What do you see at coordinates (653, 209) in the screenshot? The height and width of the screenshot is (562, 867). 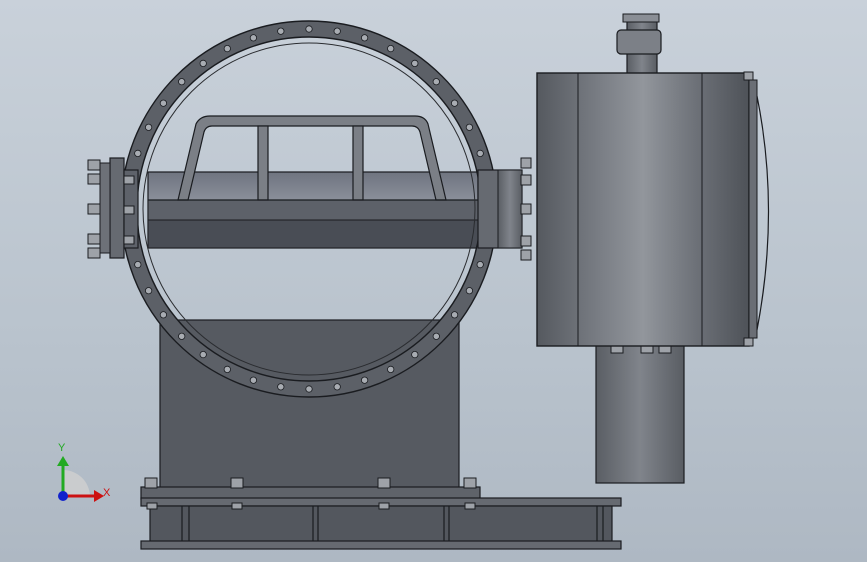 I see `actuator-housing` at bounding box center [653, 209].